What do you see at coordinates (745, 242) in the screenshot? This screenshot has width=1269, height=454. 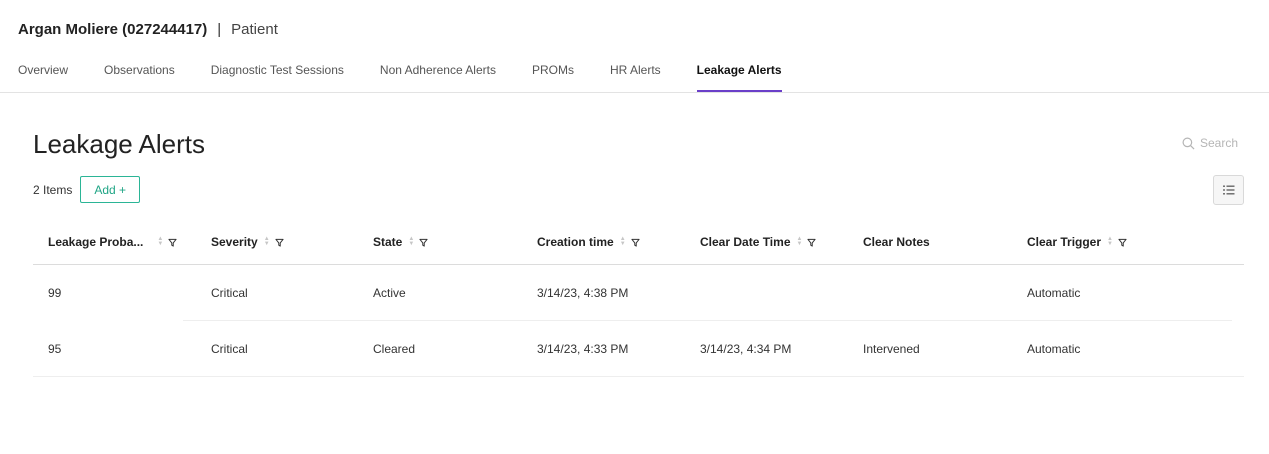 I see `column-label: Clear Date Time` at bounding box center [745, 242].